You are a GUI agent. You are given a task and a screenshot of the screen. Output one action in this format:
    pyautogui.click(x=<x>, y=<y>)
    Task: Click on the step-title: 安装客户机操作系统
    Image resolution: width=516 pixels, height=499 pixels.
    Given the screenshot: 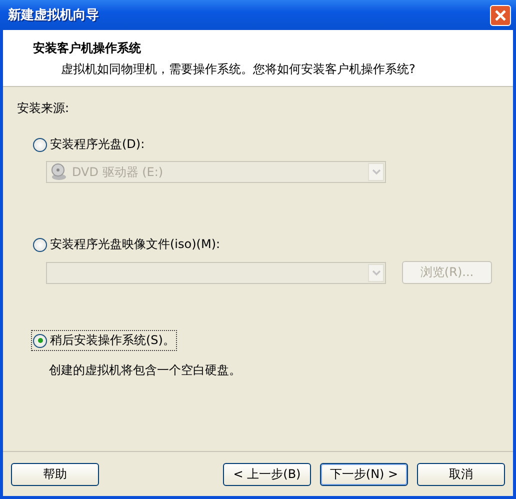 What is the action you would take?
    pyautogui.click(x=87, y=48)
    